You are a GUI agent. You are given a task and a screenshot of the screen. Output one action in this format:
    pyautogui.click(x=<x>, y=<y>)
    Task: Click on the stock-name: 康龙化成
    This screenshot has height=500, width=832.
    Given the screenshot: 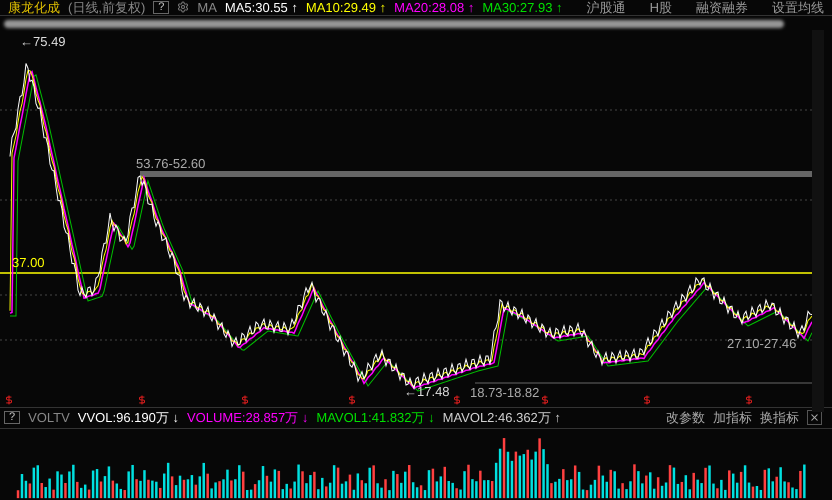 What is the action you would take?
    pyautogui.click(x=34, y=7)
    